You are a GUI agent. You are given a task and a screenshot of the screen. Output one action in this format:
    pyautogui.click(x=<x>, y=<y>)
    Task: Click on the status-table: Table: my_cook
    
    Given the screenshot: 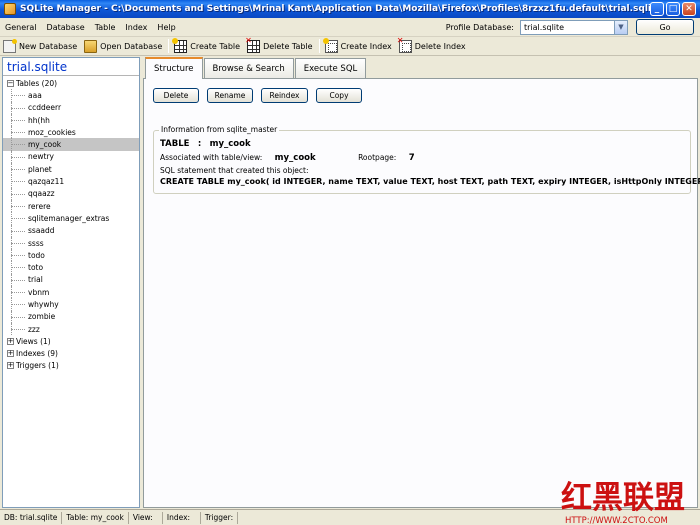 What is the action you would take?
    pyautogui.click(x=95, y=517)
    